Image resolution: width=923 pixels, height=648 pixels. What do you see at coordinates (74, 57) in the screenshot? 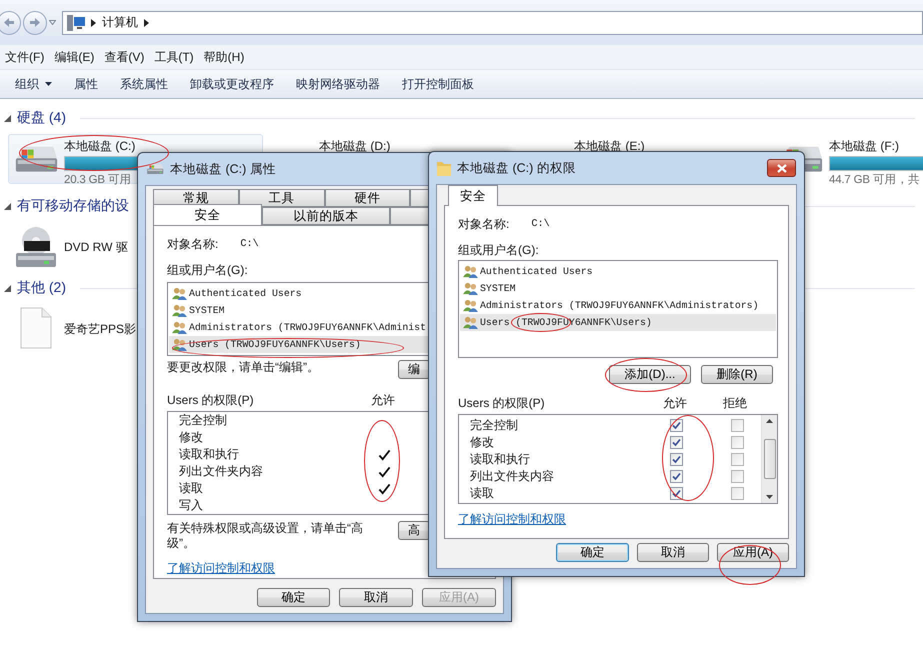
I see `menu-item: 编辑(E)` at bounding box center [74, 57].